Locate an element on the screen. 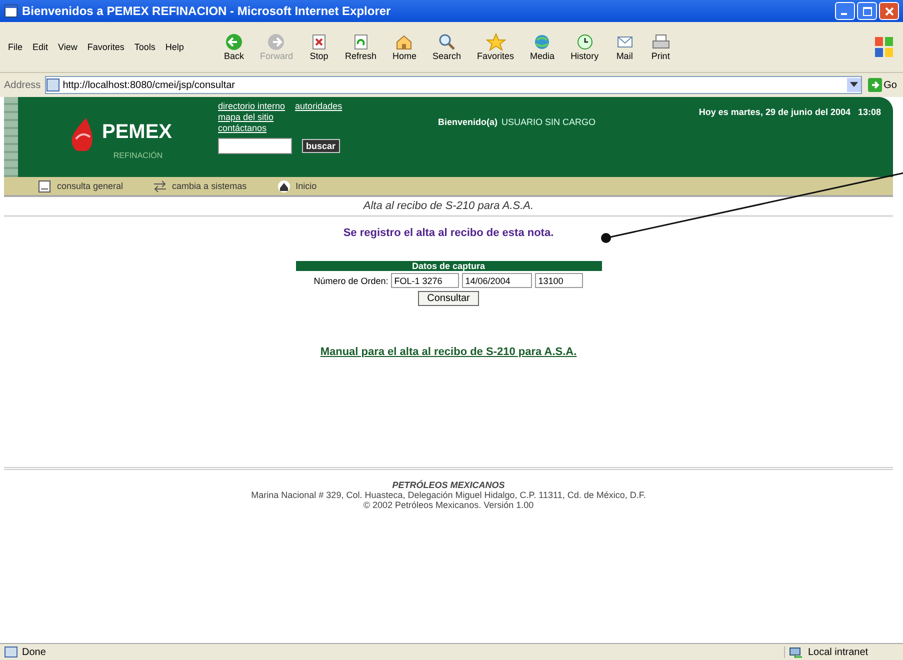 The width and height of the screenshot is (903, 660). minimize-button is located at coordinates (845, 11).